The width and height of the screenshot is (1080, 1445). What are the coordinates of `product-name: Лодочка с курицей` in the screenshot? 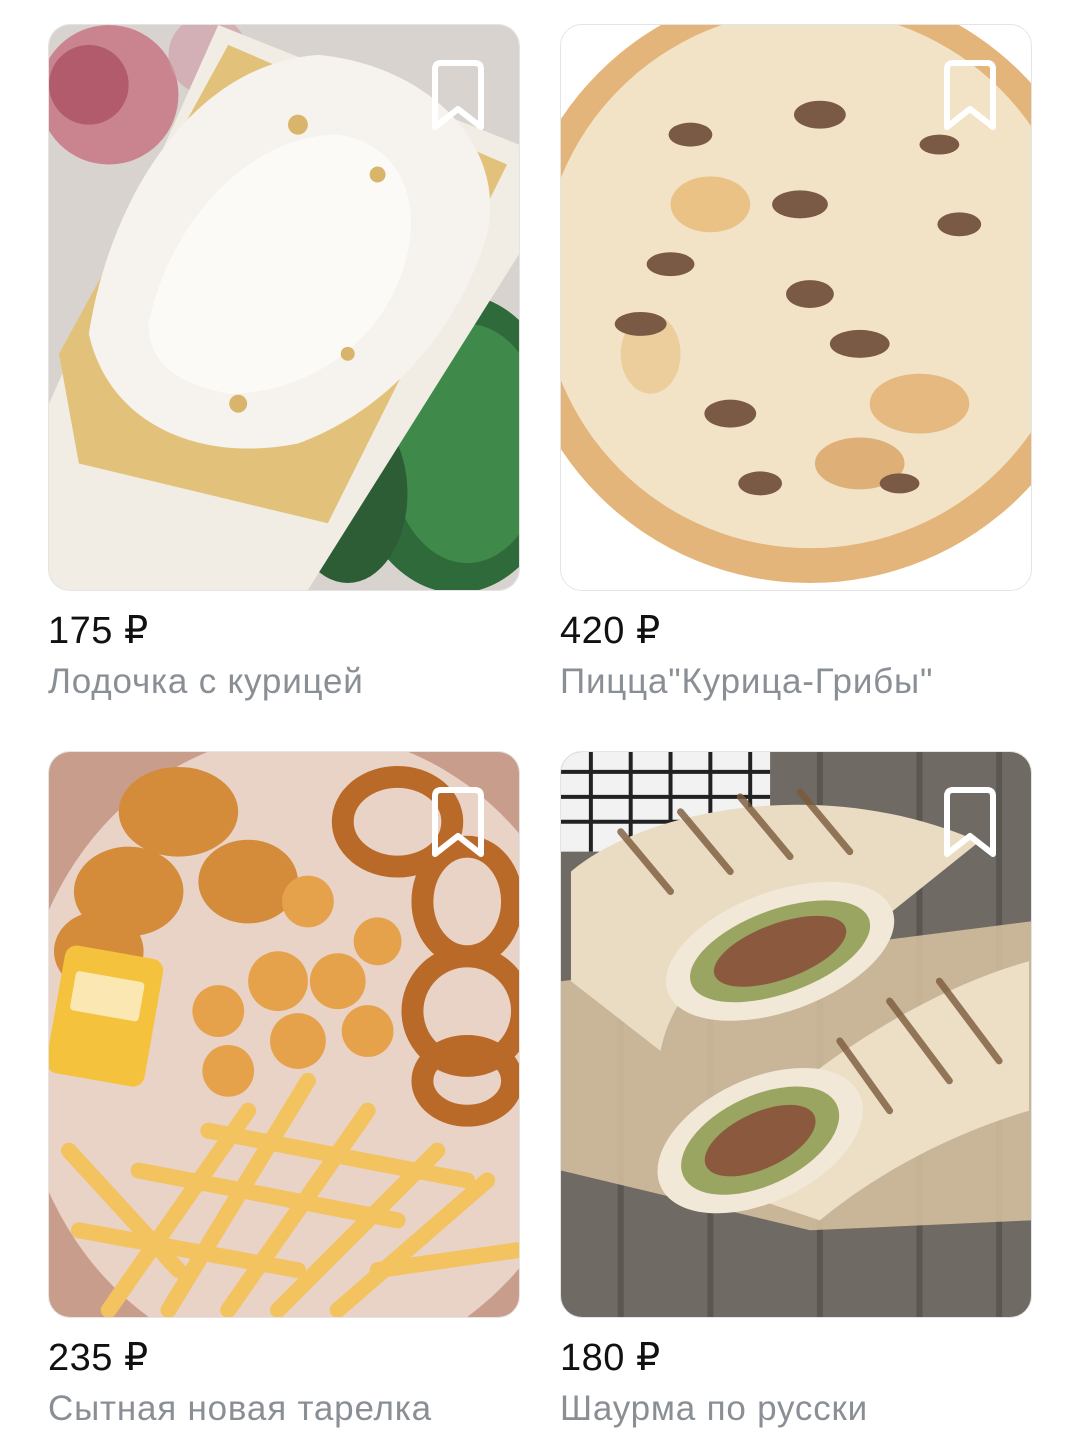 It's located at (284, 682).